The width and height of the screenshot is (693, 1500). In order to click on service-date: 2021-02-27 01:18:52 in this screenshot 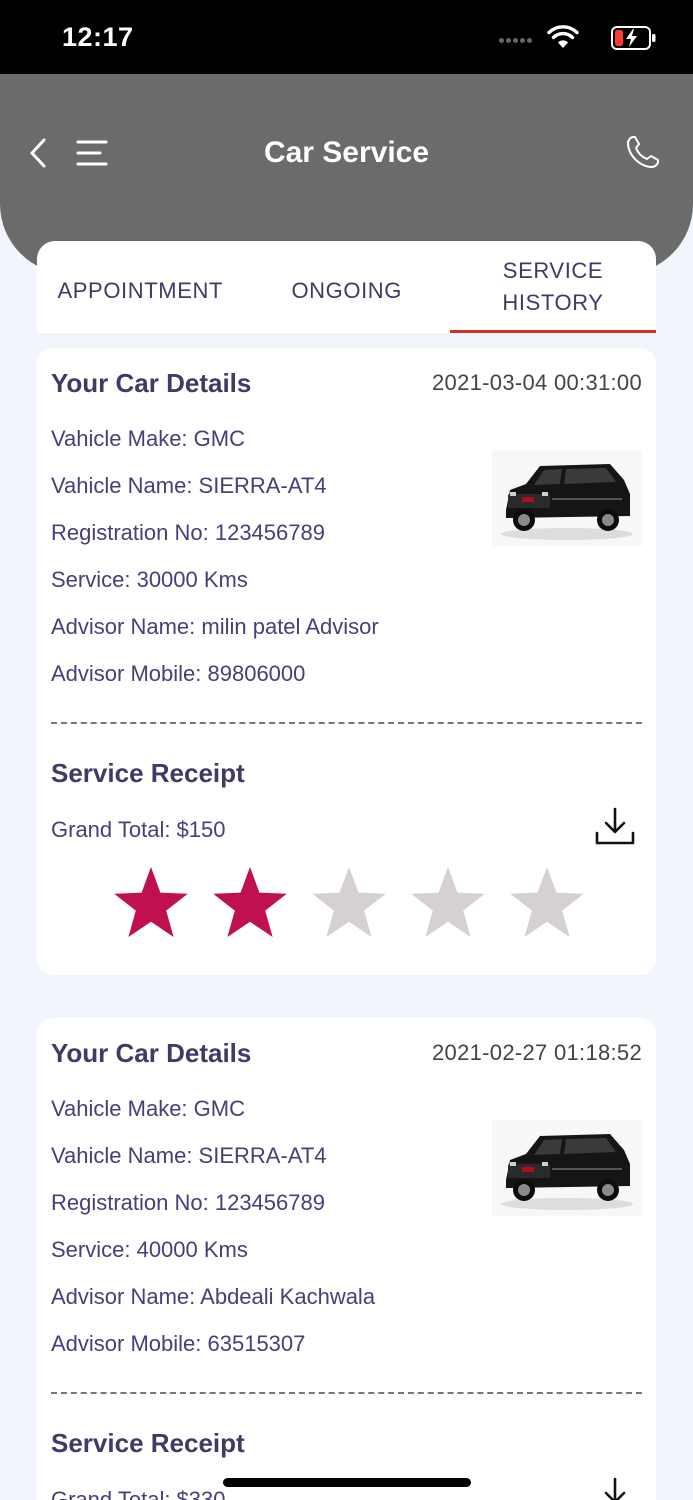, I will do `click(537, 1052)`.